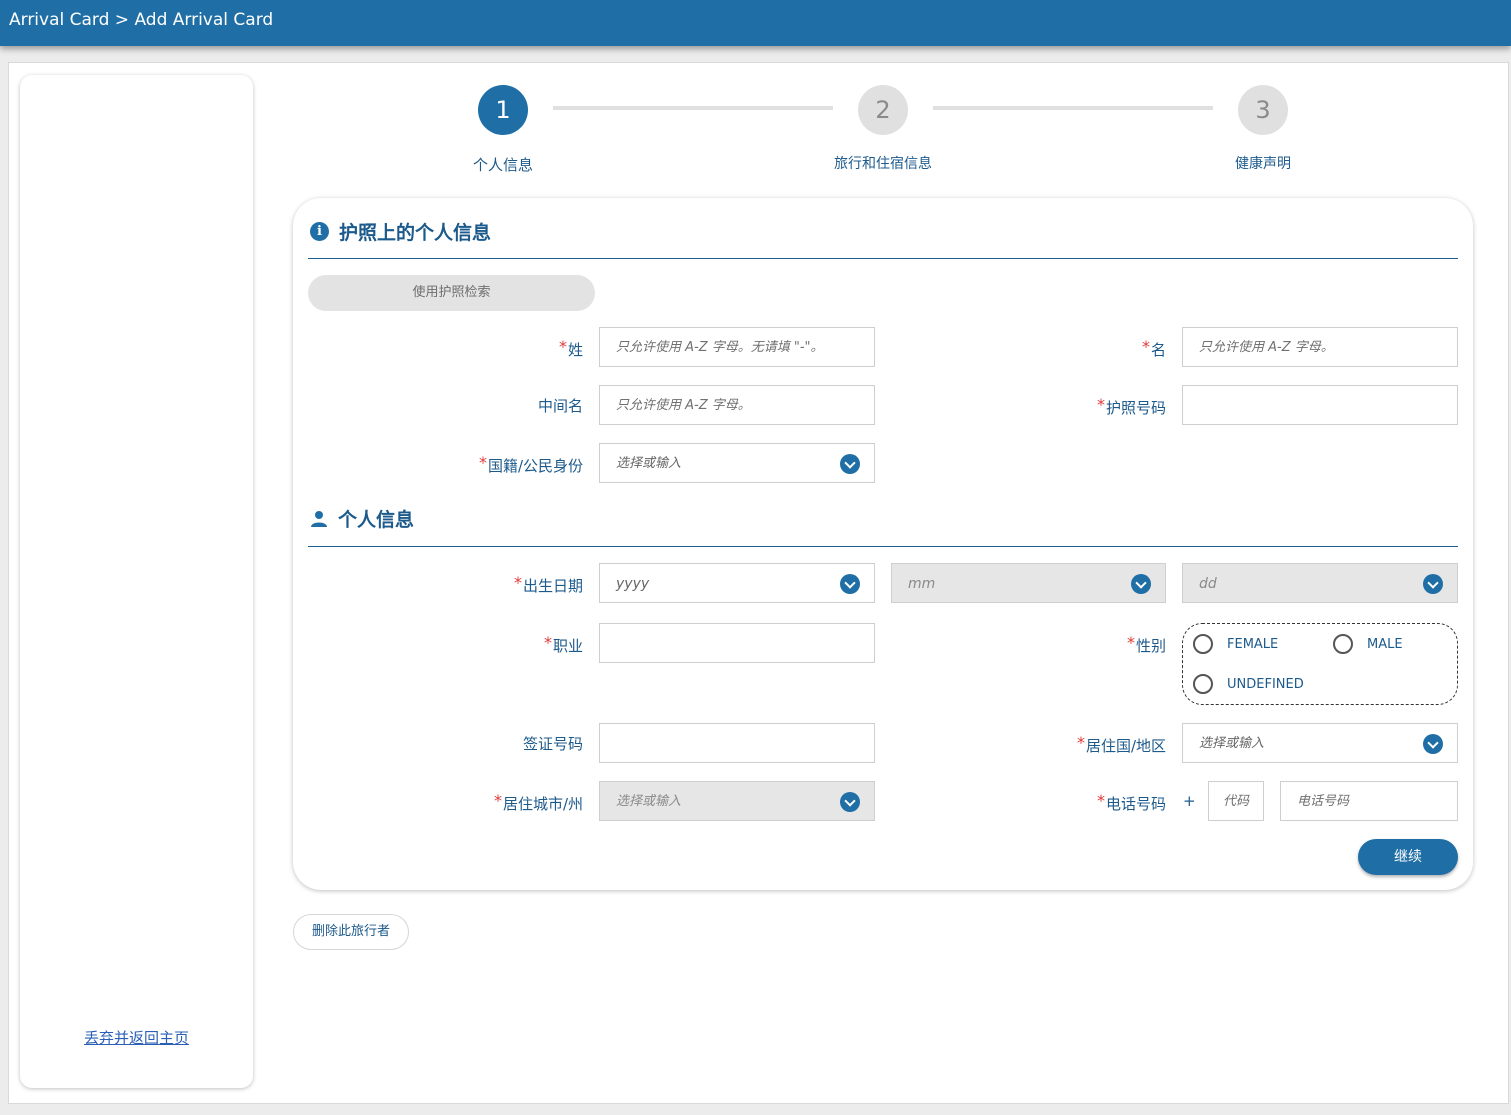 The image size is (1511, 1115). What do you see at coordinates (737, 801) in the screenshot?
I see `residence-city-select: 选择或输入` at bounding box center [737, 801].